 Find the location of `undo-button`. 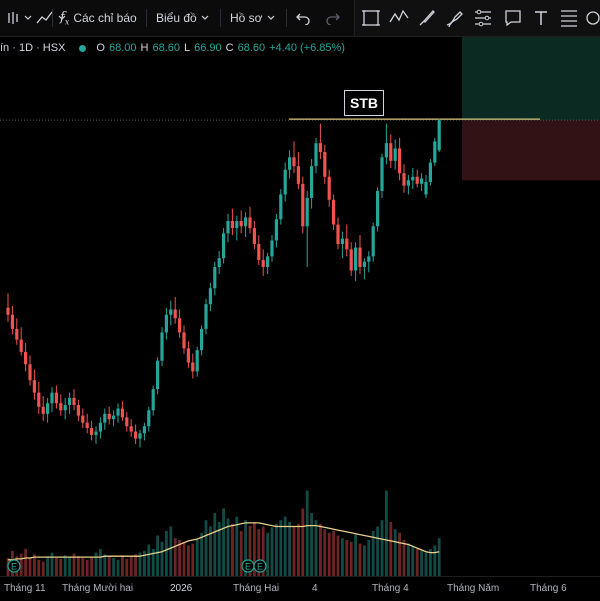

undo-button is located at coordinates (303, 18).